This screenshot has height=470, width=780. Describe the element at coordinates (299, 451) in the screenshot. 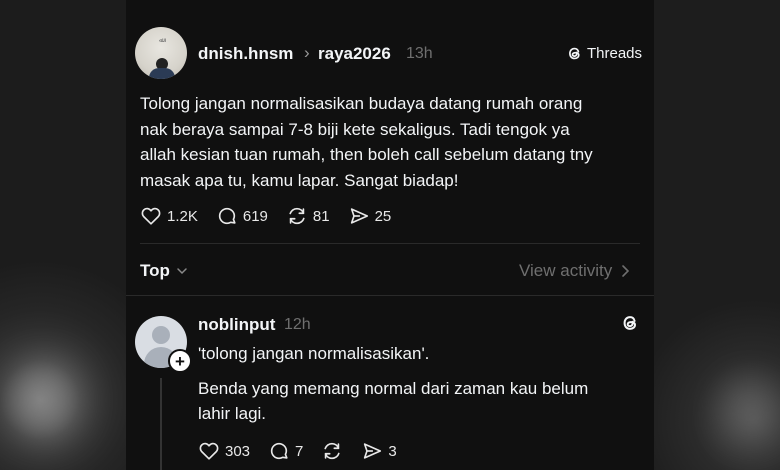

I see `reply-comment-count: 7` at that location.